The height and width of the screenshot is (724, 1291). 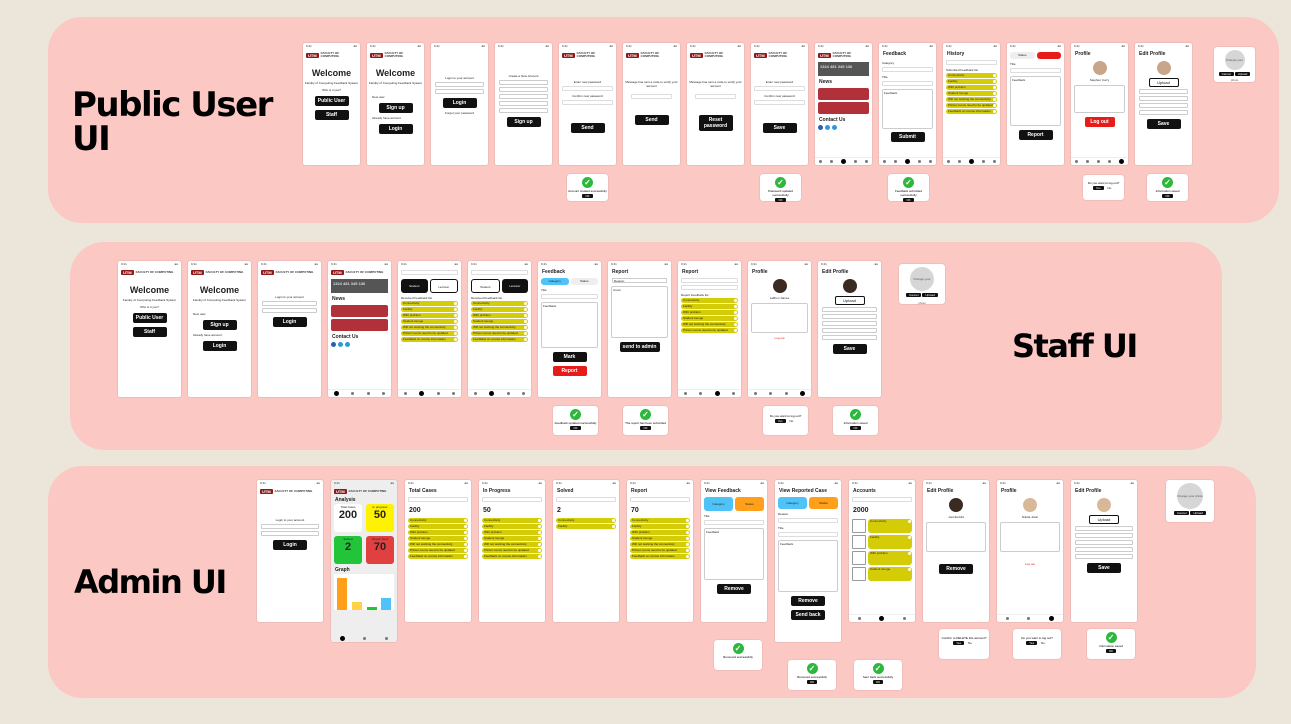 I want to click on send-button: Send, so click(x=587, y=128).